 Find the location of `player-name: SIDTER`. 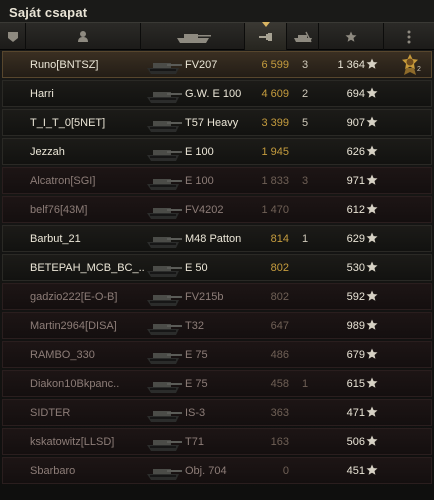

player-name: SIDTER is located at coordinates (50, 413).